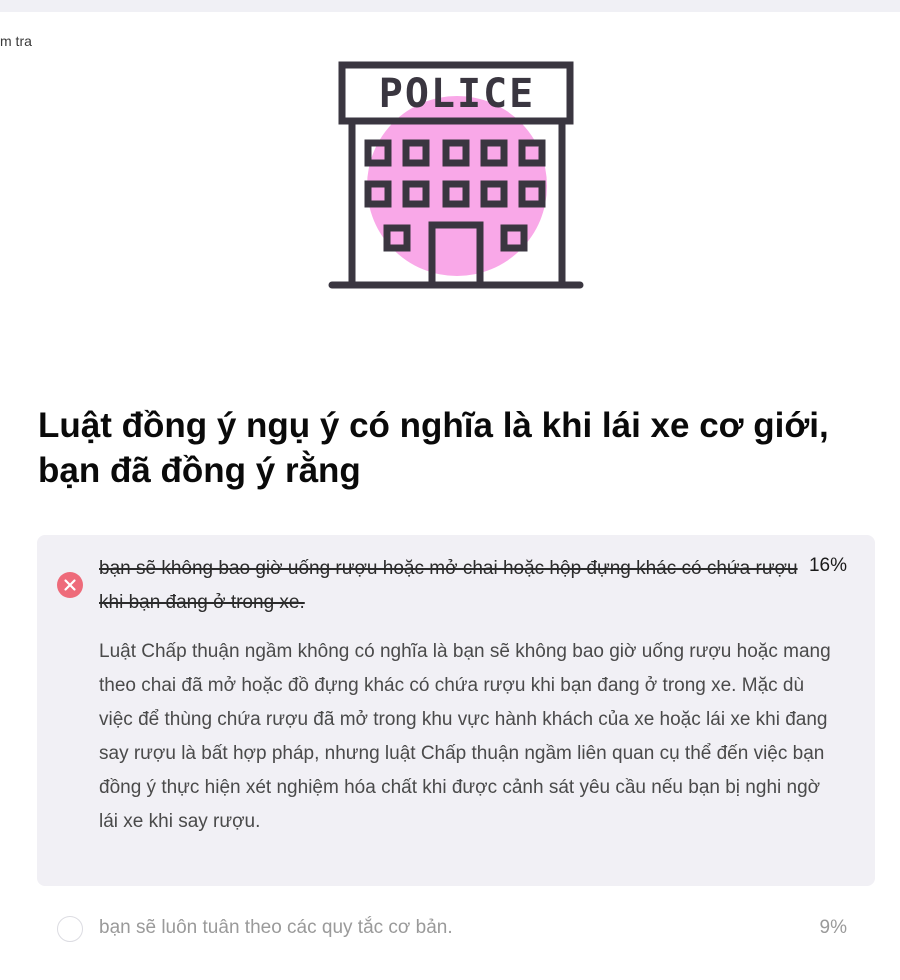 The image size is (900, 980). I want to click on radio-button, so click(70, 929).